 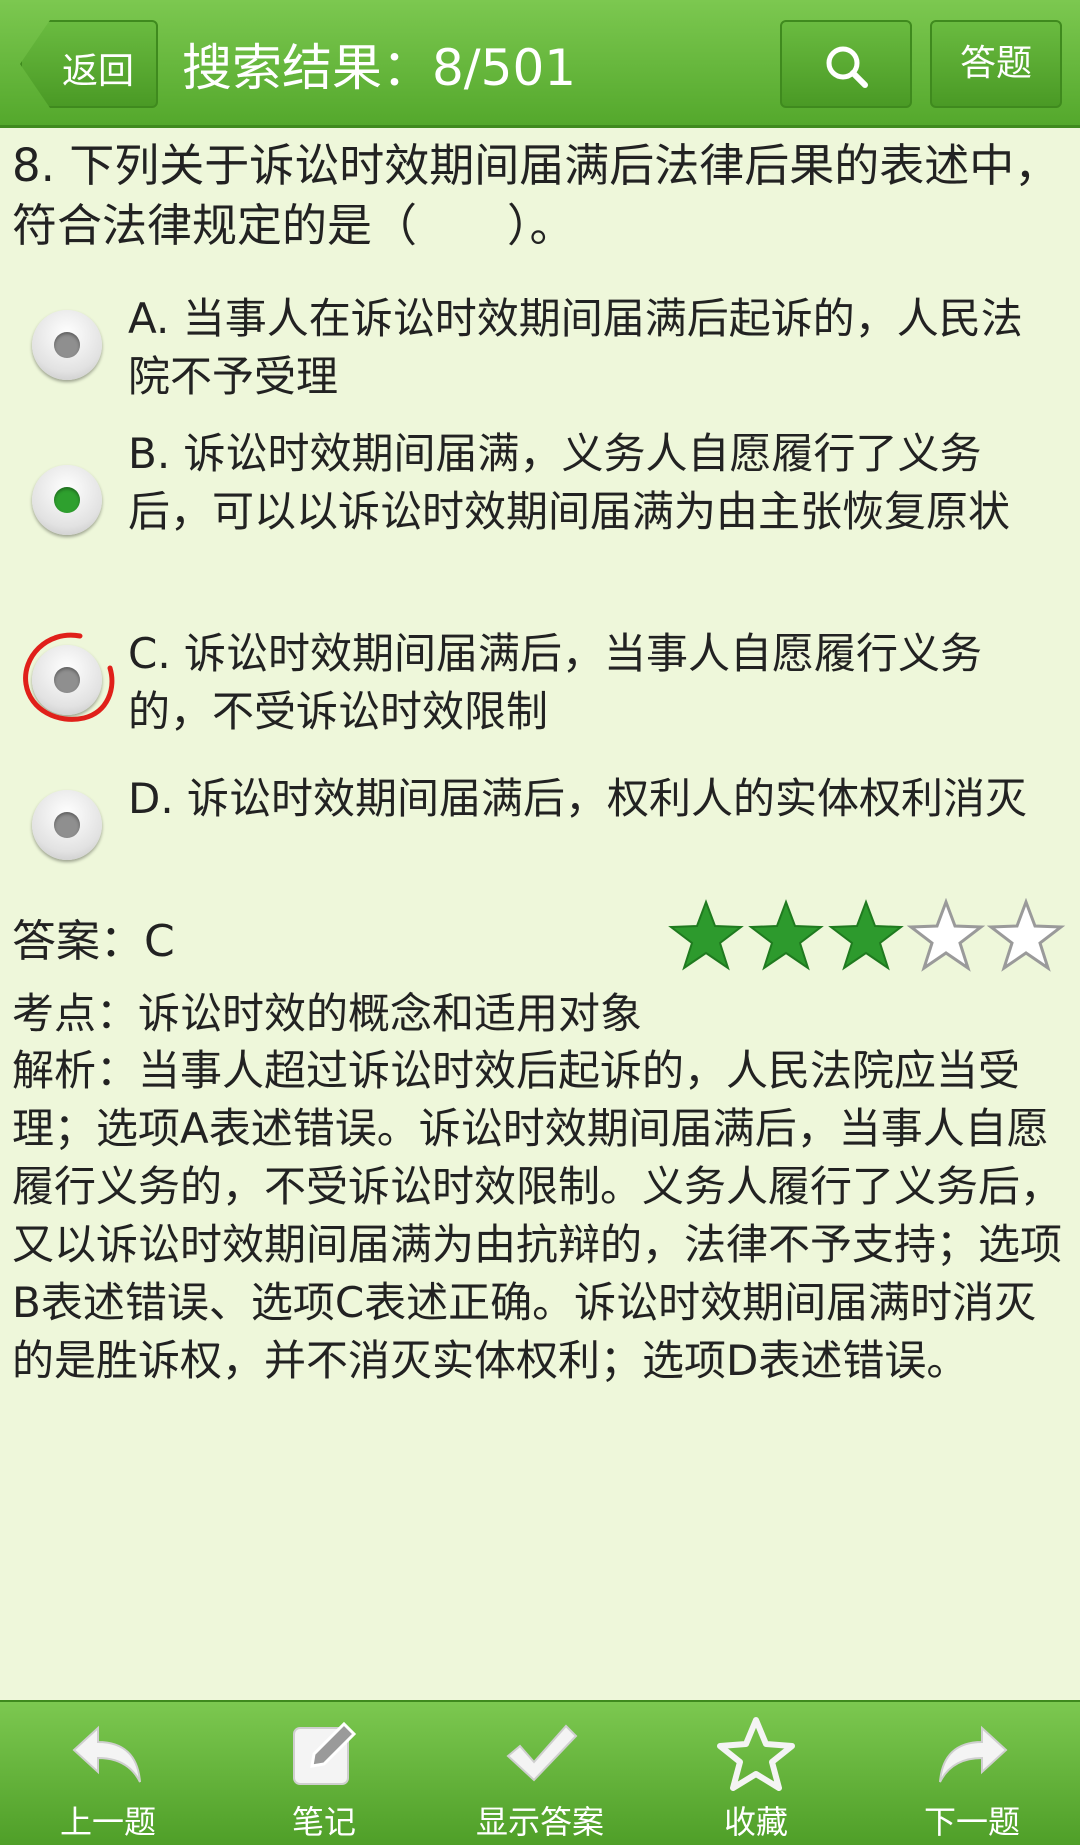 I want to click on star-outline-icon, so click(x=756, y=1754).